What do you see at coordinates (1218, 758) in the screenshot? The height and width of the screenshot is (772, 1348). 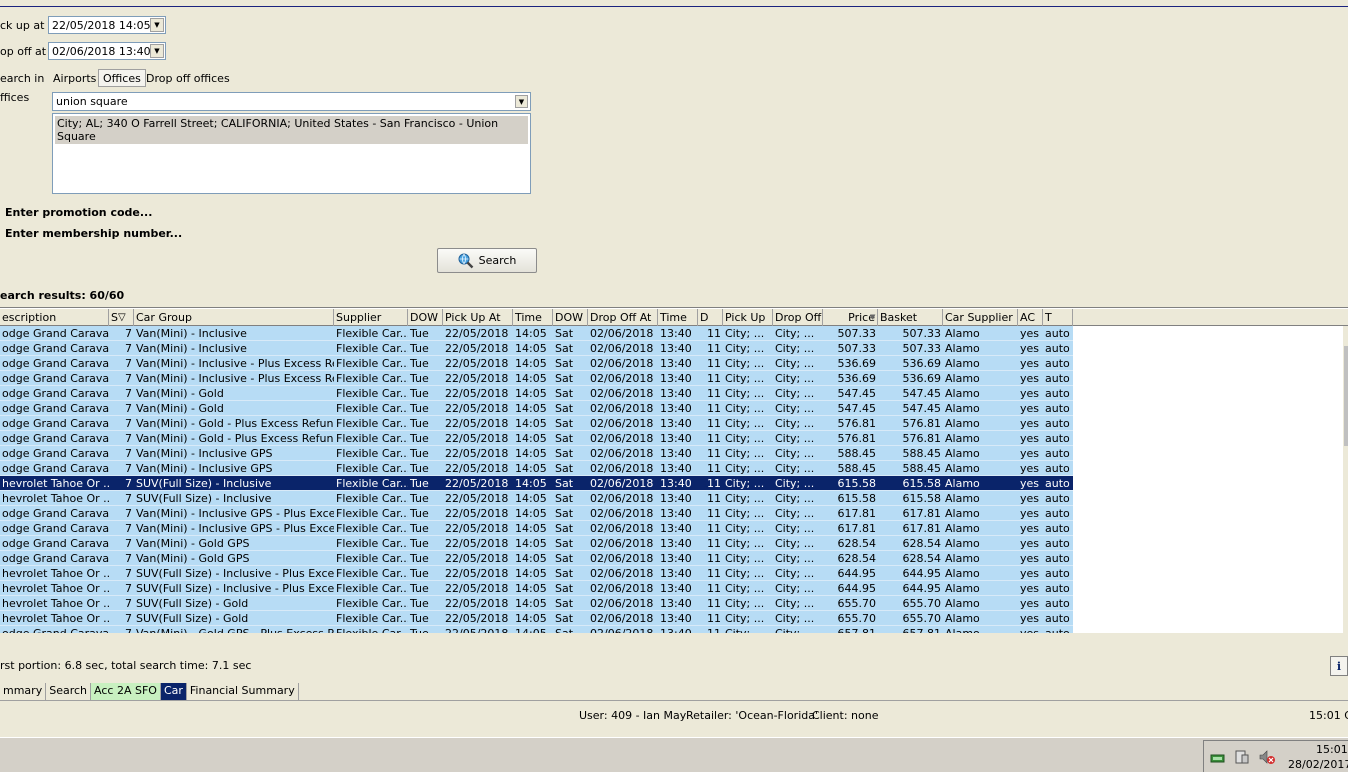 I see `network-icon` at bounding box center [1218, 758].